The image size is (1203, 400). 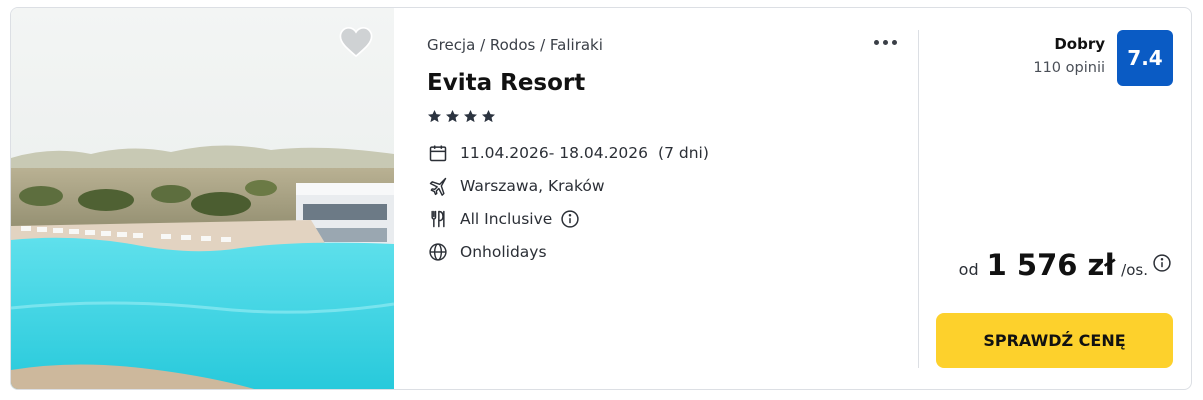 I want to click on plane-icon, so click(x=438, y=186).